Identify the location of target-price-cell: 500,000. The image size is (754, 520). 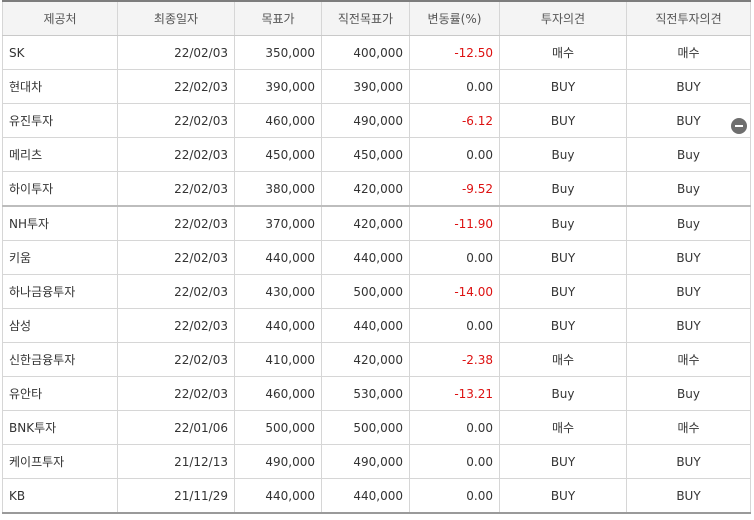
(278, 427).